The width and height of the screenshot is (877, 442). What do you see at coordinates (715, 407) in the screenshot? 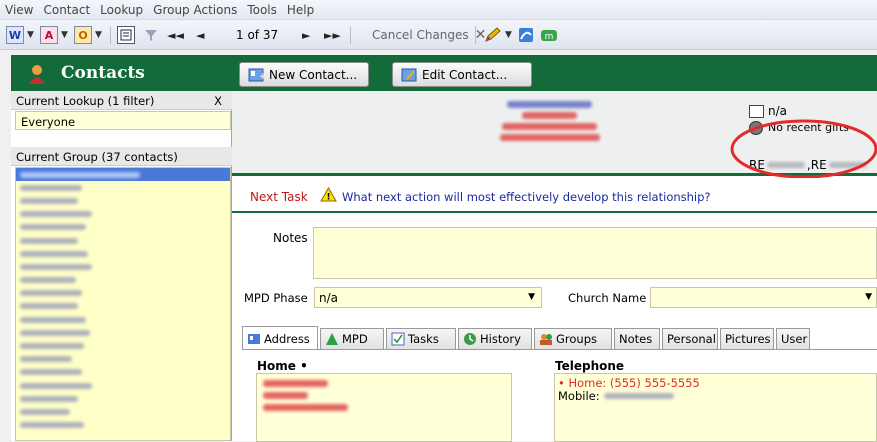
I see `telephone-field: • Home: (555) 555-5555 Mobile:` at bounding box center [715, 407].